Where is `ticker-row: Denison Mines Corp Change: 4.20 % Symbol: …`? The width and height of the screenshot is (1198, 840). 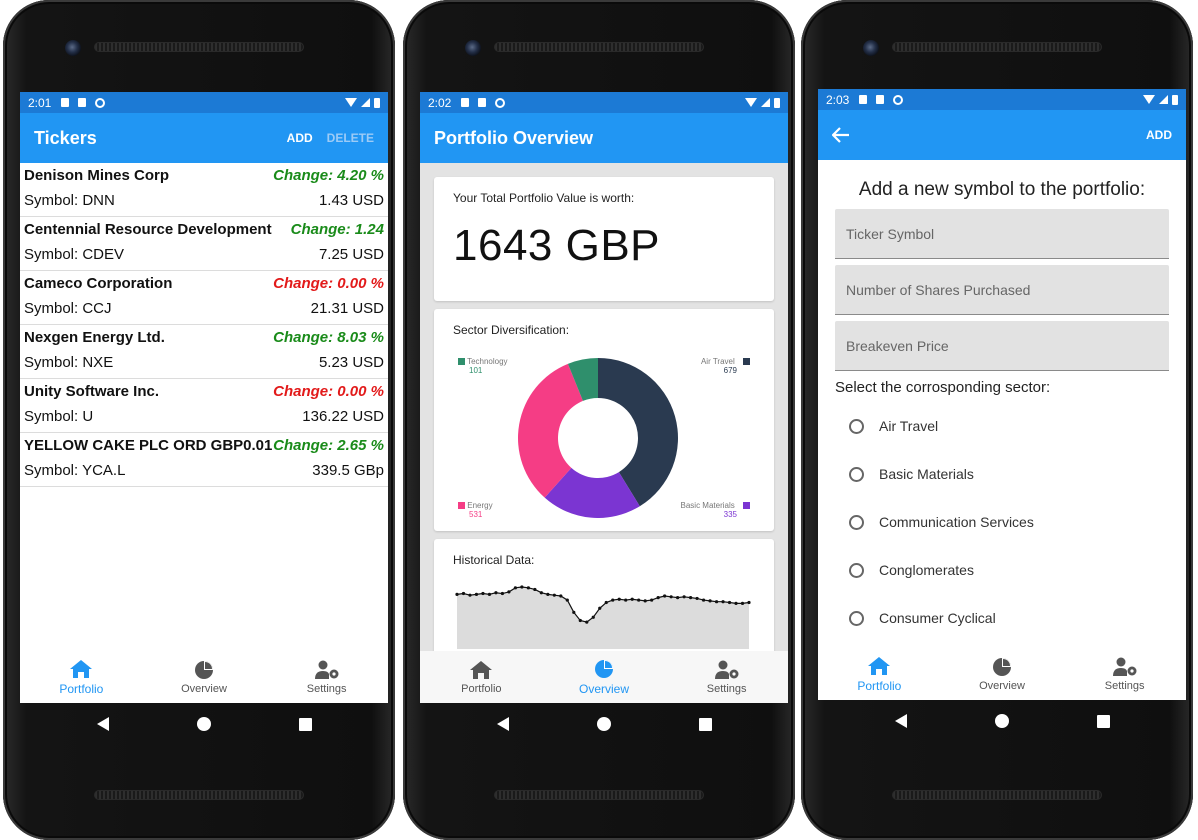
ticker-row: Denison Mines Corp Change: 4.20 % Symbol: … is located at coordinates (204, 190).